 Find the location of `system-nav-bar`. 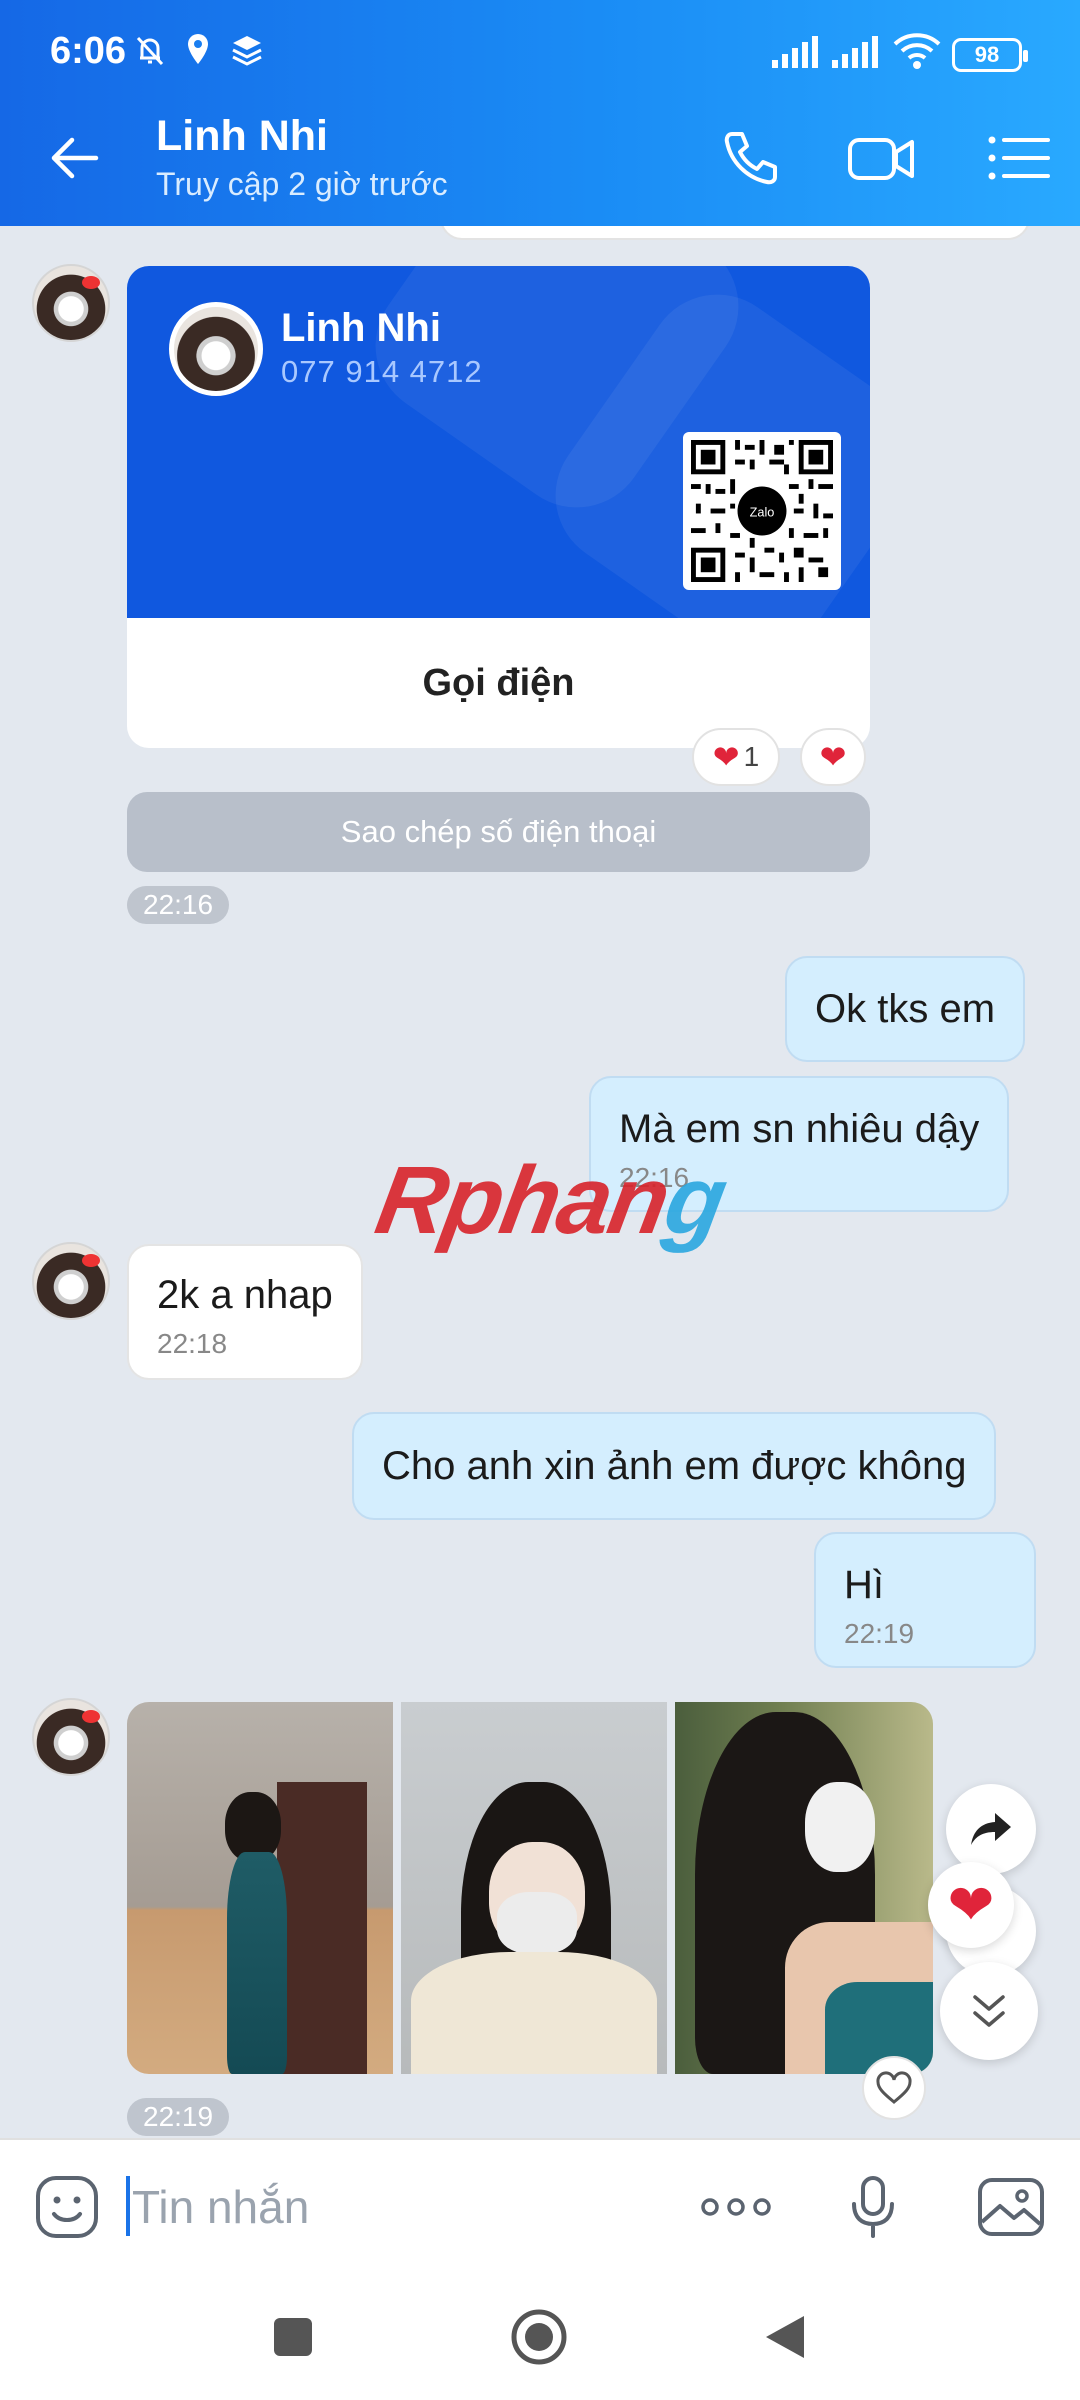

system-nav-bar is located at coordinates (540, 2335).